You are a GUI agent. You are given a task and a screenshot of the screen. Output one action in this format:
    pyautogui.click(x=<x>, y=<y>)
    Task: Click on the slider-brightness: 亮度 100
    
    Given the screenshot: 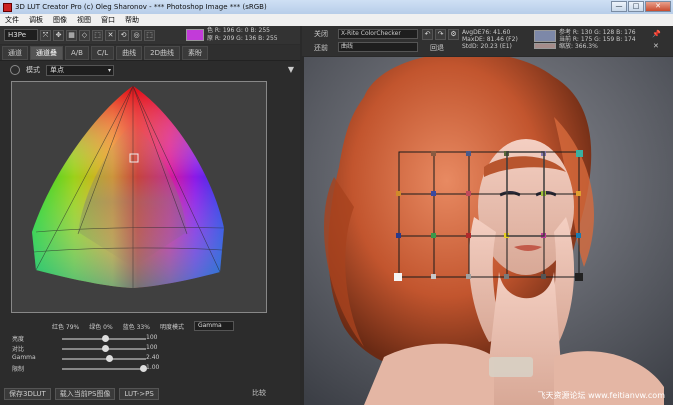 What is the action you would take?
    pyautogui.click(x=152, y=338)
    